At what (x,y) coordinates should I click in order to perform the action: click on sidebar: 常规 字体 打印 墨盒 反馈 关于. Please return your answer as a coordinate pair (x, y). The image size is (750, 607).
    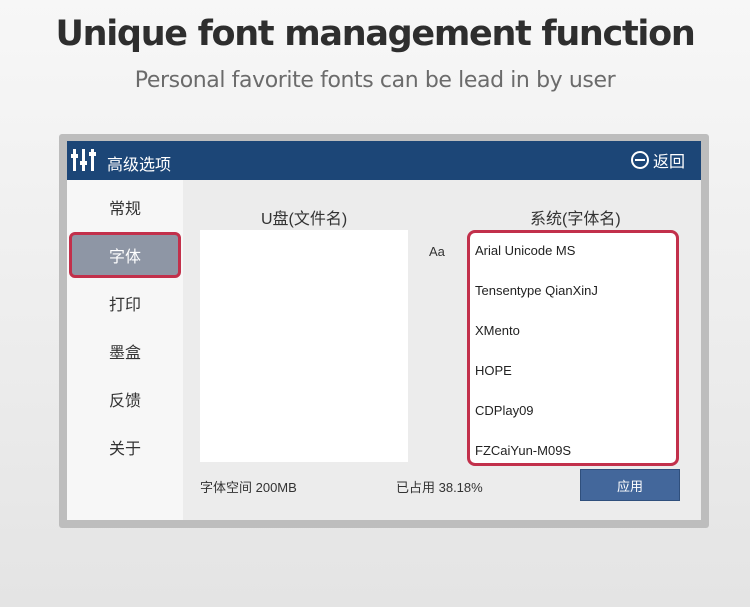
    Looking at the image, I should click on (125, 350).